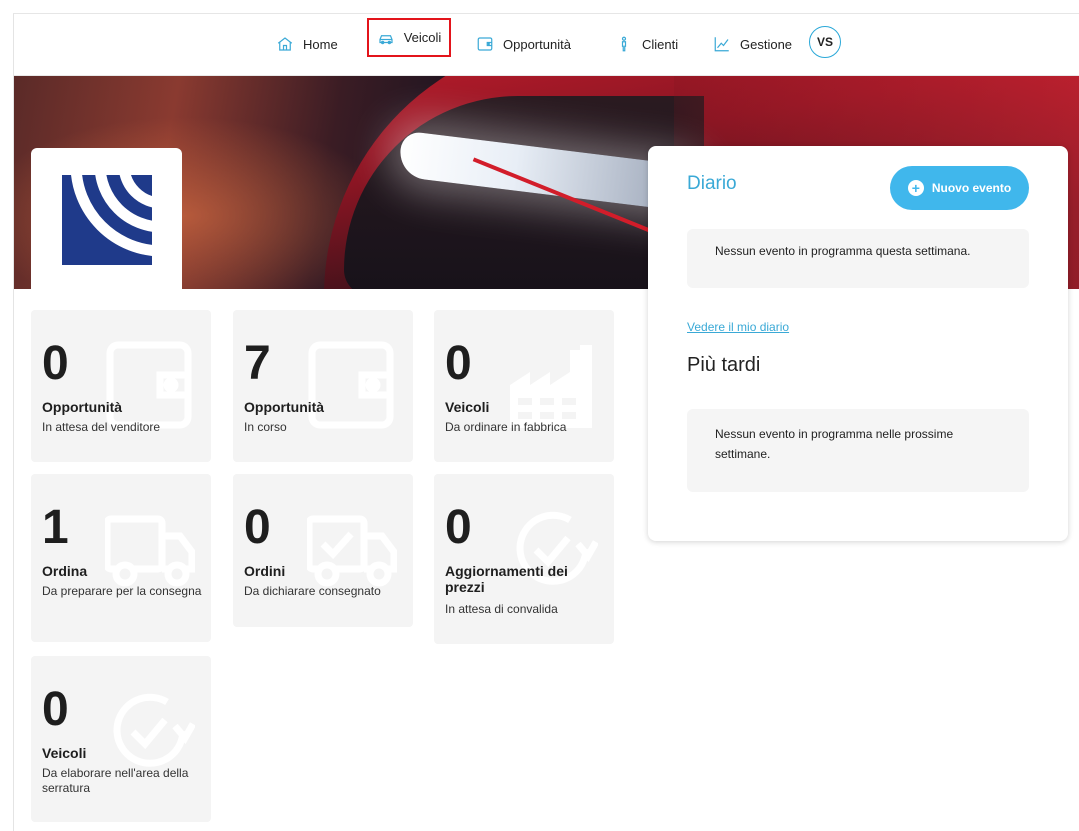  I want to click on tile-title: Ordini, so click(265, 571).